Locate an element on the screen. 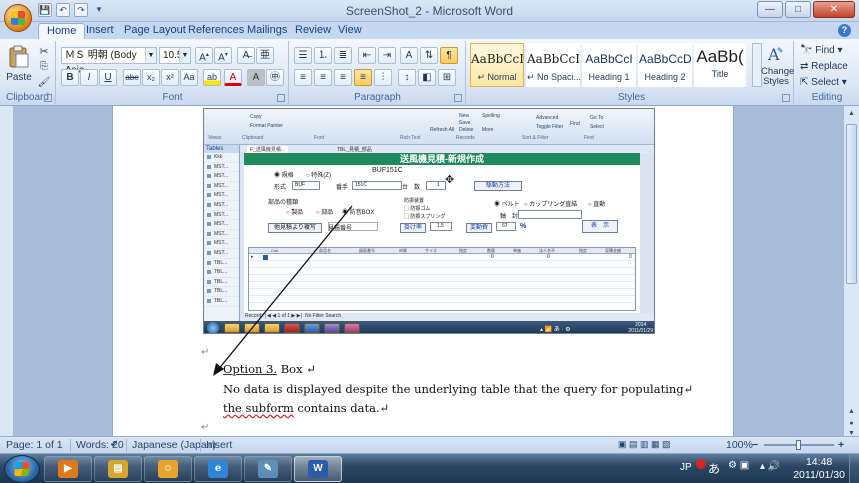  font-size-combo: 10.5 ▼ is located at coordinates (175, 55).